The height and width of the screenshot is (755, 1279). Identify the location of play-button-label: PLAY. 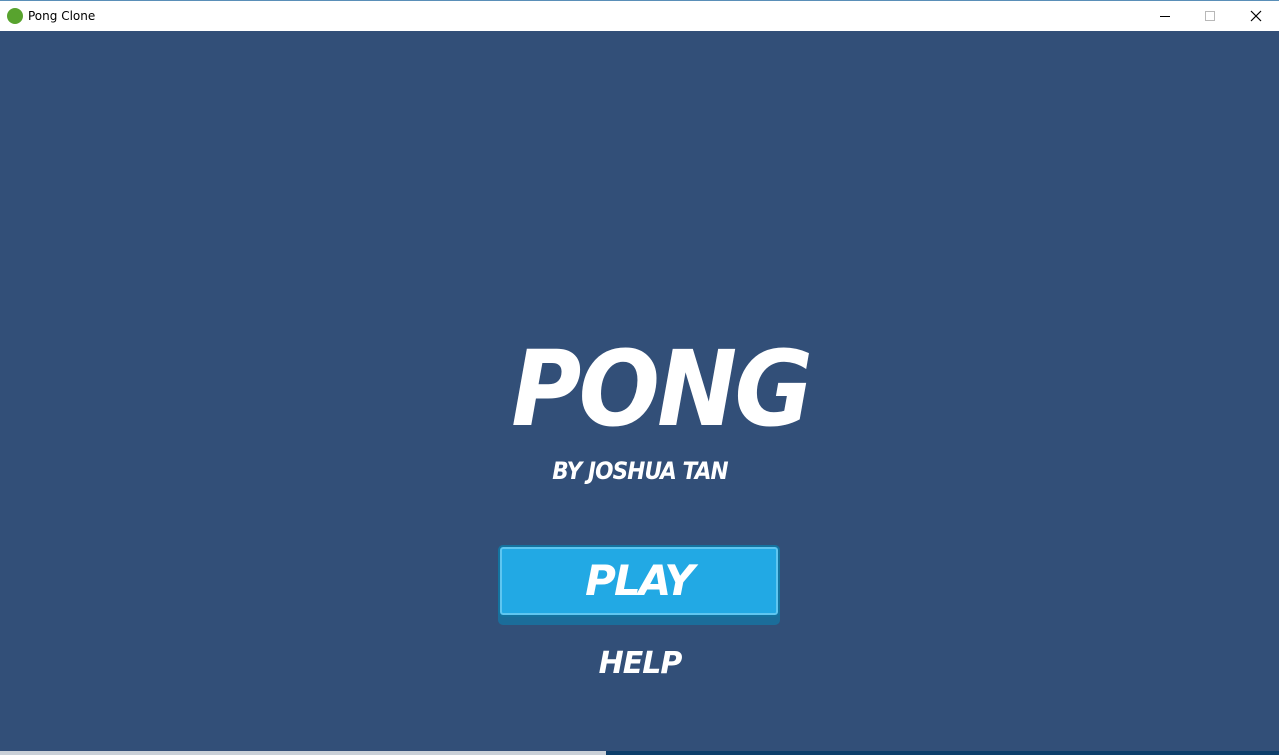
(640, 580).